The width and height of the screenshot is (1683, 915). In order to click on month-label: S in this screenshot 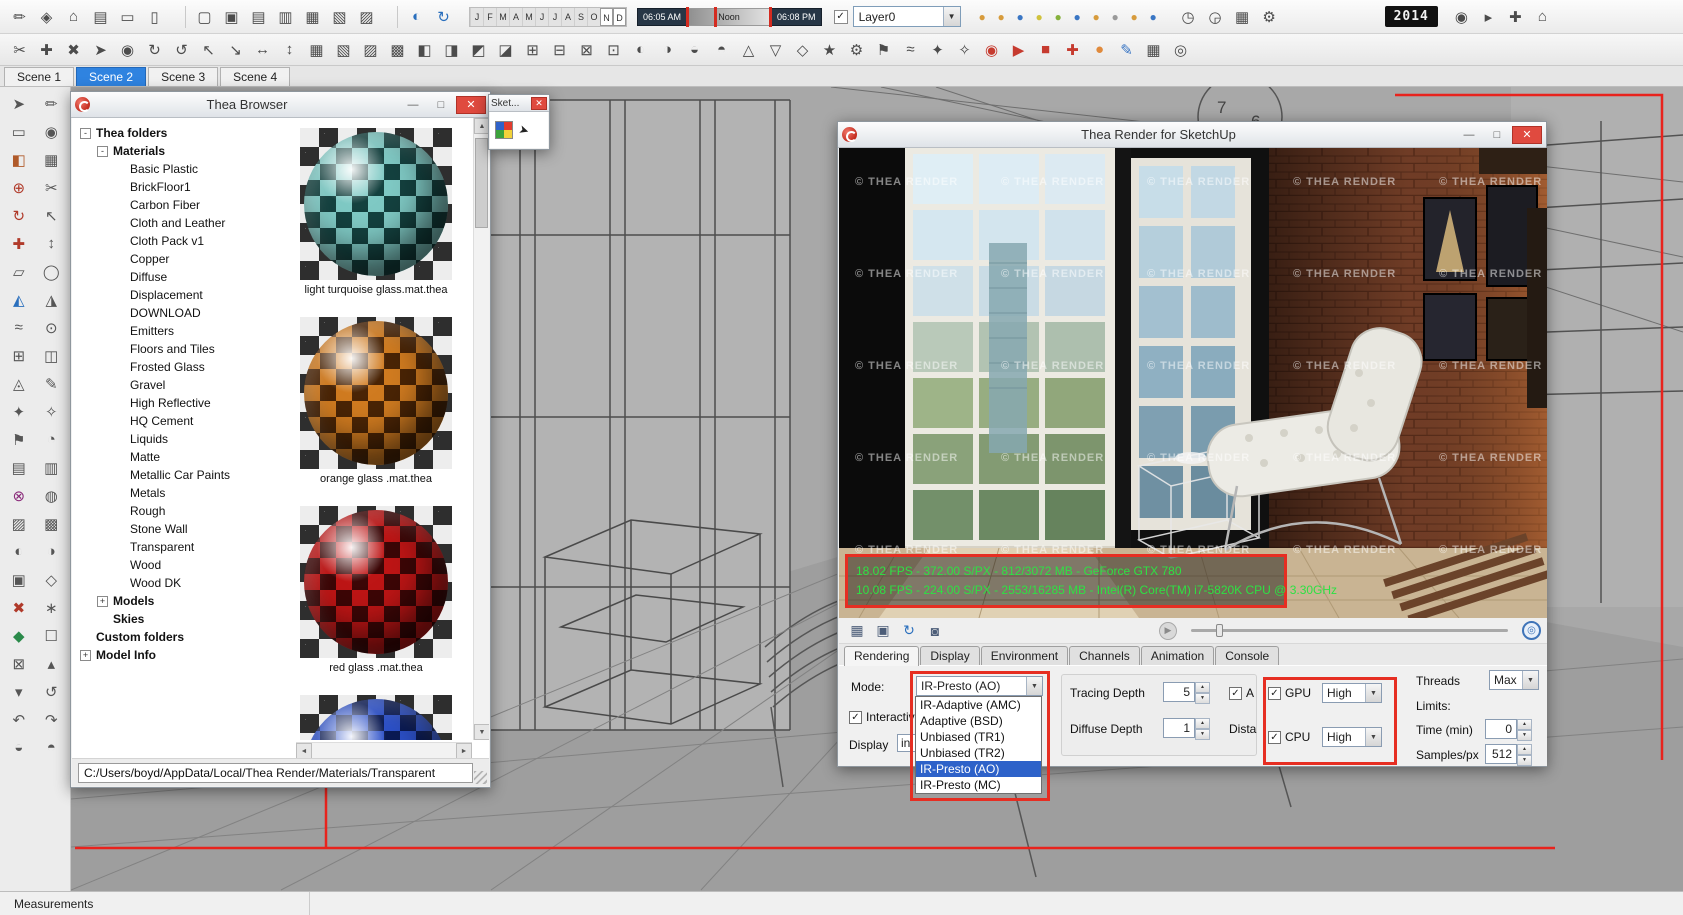, I will do `click(580, 16)`.